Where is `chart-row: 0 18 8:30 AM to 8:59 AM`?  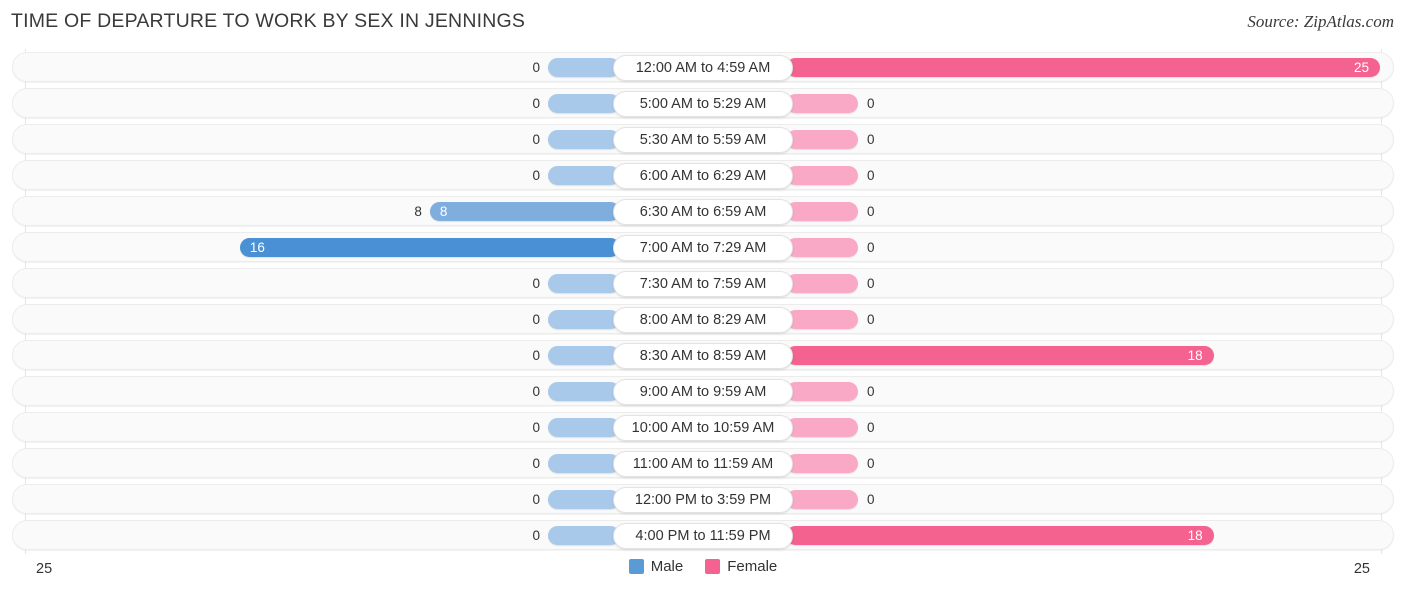
chart-row: 0 18 8:30 AM to 8:59 AM is located at coordinates (703, 355).